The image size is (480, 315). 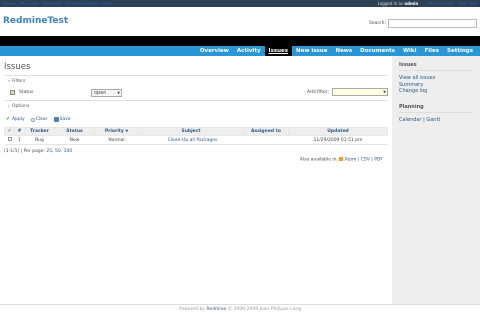 I want to click on sidebar-item-calendar: Calendar, so click(x=410, y=120).